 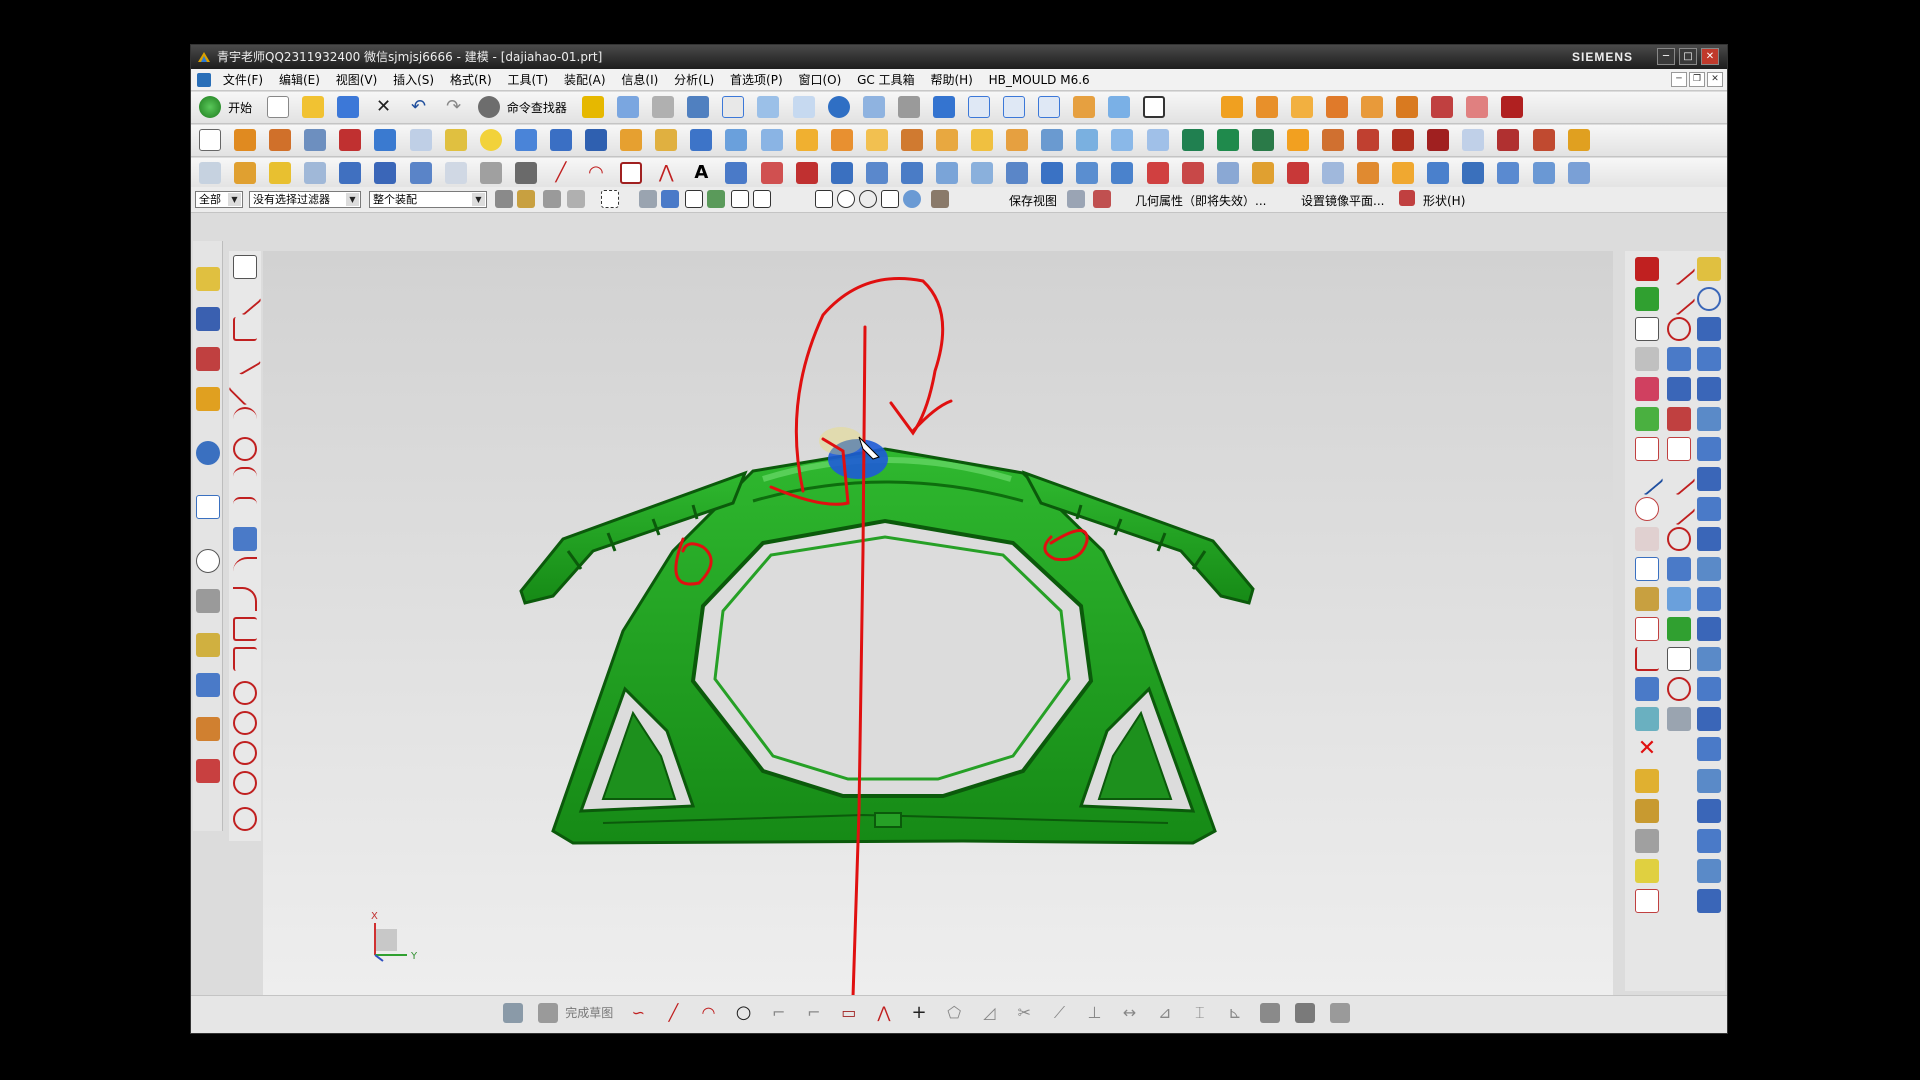 I want to click on type-filter-dropdown: 全部, so click(x=219, y=199).